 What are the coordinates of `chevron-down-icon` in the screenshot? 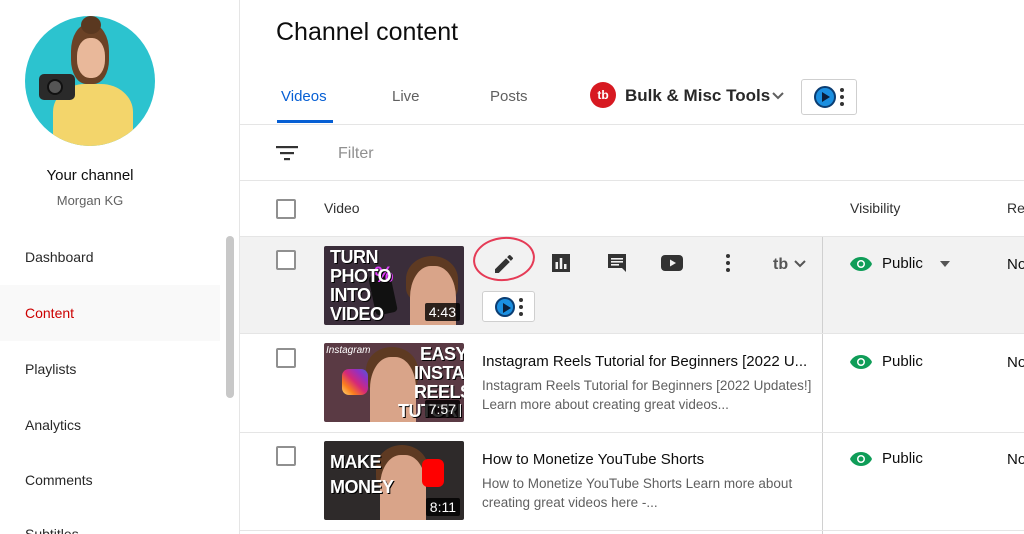 It's located at (778, 96).